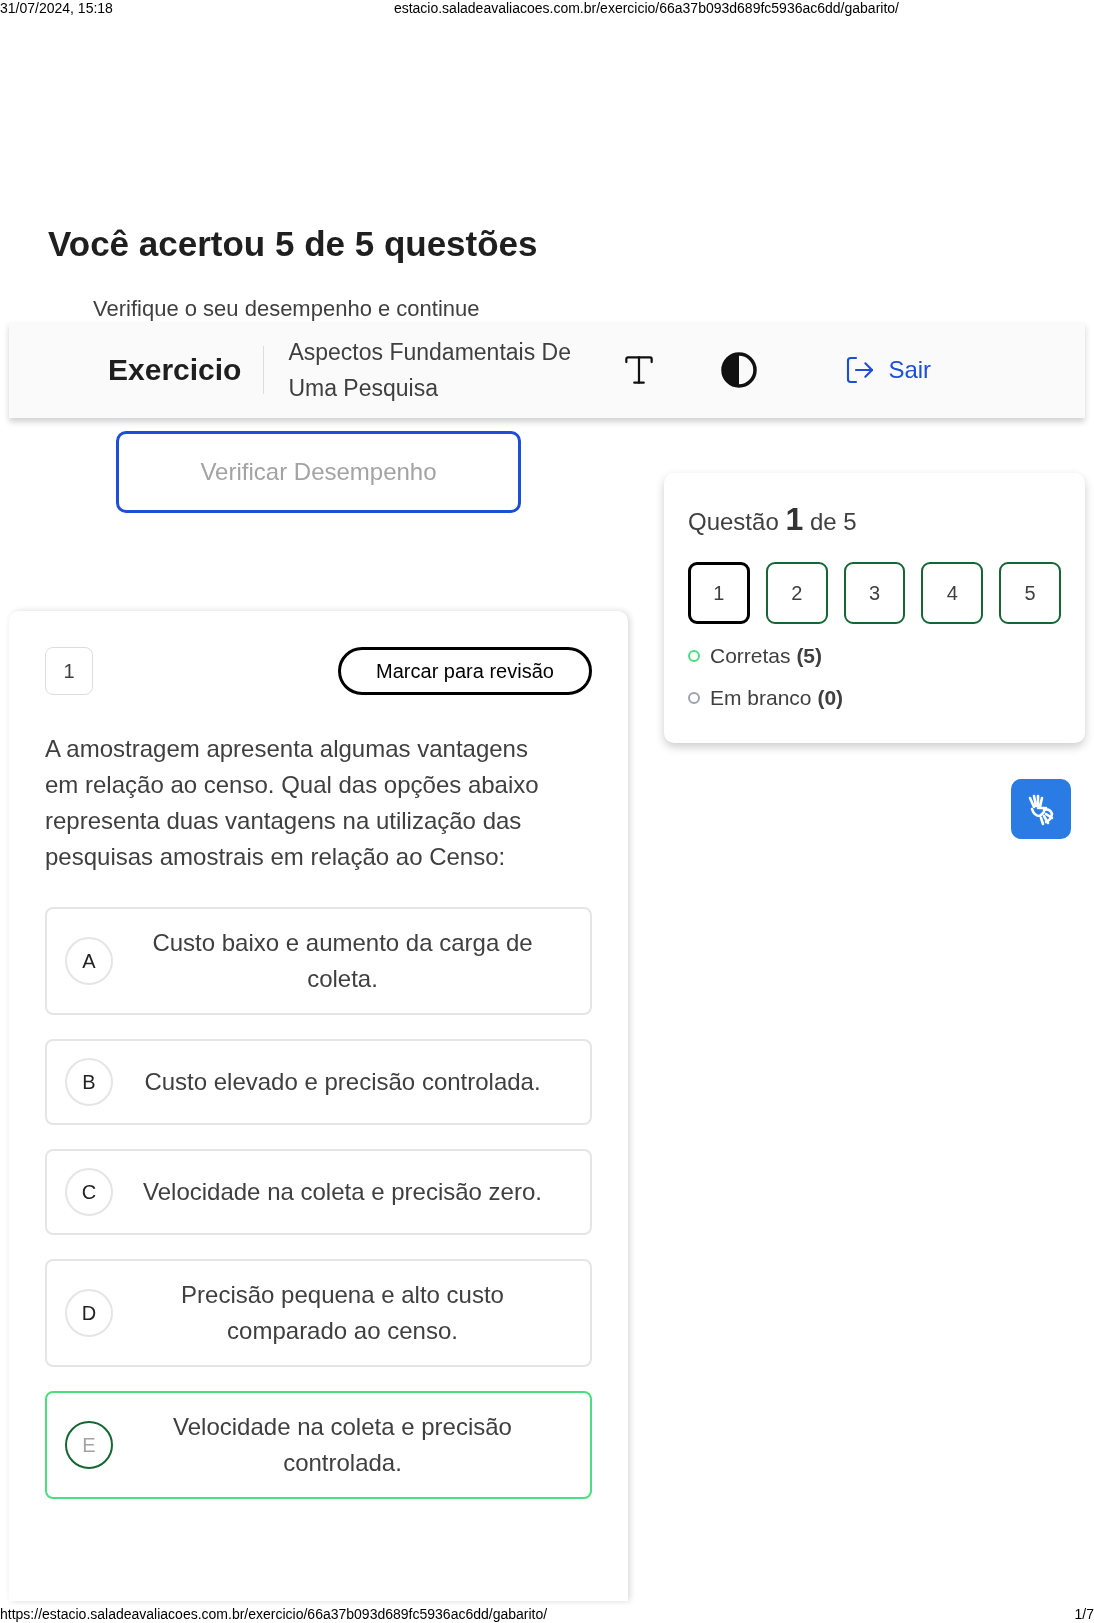 Image resolution: width=1094 pixels, height=1623 pixels. I want to click on result-title: Você acertou 5 de 5 questões, so click(293, 244).